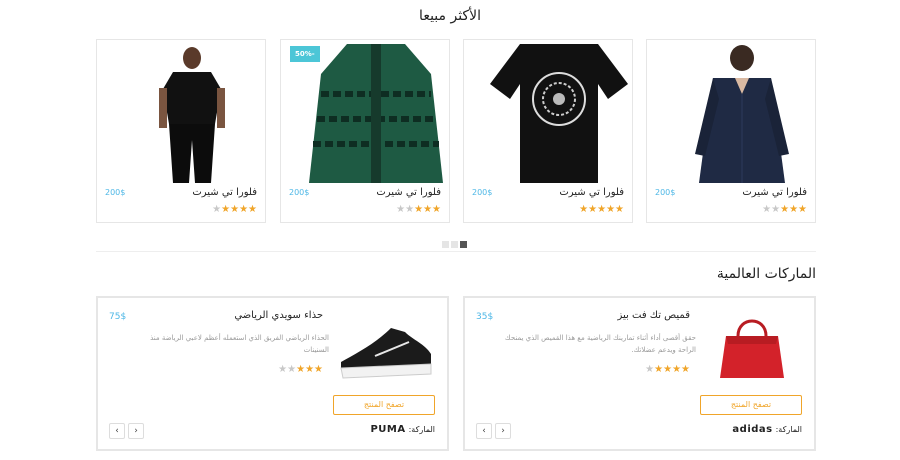 The image size is (900, 460). I want to click on best-selling-title: الأكثر مبيعا, so click(450, 16).